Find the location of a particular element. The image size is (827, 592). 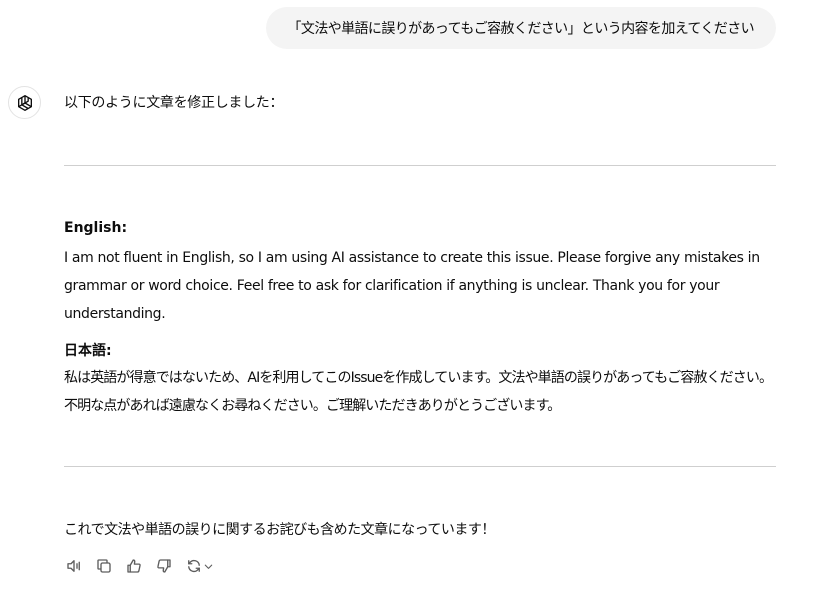

openai-logo-icon is located at coordinates (24, 102).